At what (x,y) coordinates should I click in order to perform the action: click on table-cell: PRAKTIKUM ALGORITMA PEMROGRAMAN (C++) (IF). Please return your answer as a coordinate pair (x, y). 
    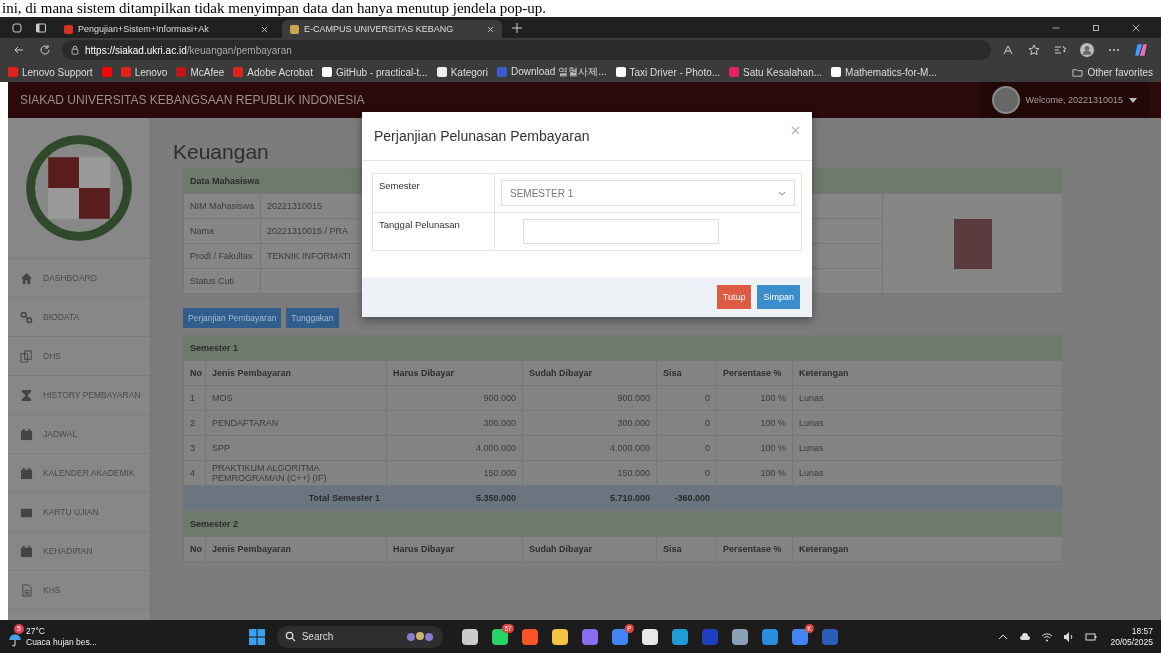
    Looking at the image, I should click on (296, 473).